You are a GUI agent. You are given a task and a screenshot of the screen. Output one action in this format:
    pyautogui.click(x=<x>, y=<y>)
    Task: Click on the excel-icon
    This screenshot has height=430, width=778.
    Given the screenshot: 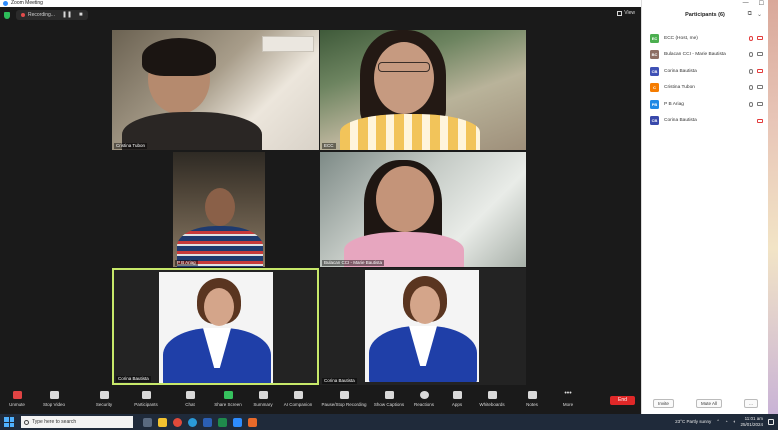 What is the action you would take?
    pyautogui.click(x=222, y=422)
    